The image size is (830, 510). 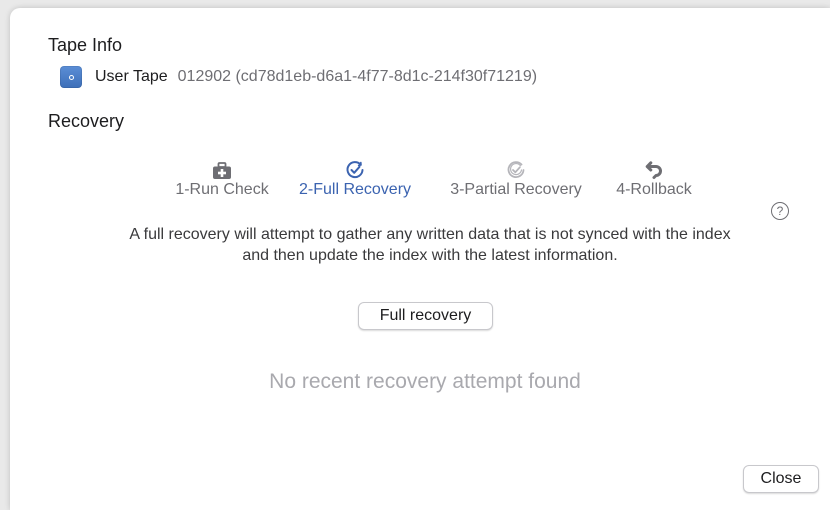 I want to click on tape-icon, so click(x=71, y=77).